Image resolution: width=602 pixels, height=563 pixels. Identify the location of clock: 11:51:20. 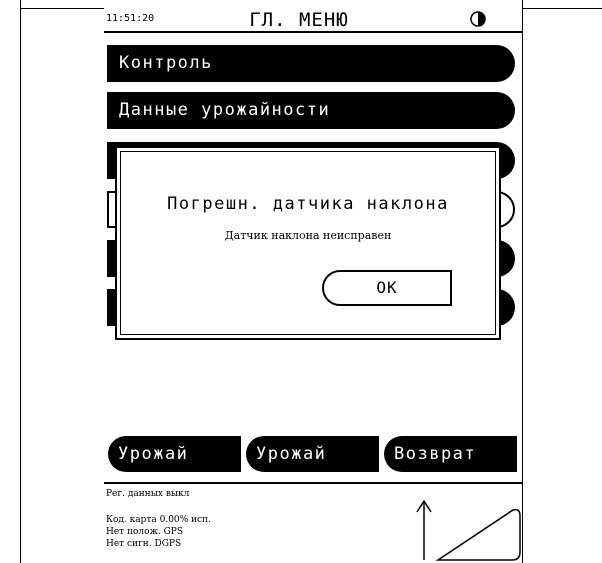
(130, 18).